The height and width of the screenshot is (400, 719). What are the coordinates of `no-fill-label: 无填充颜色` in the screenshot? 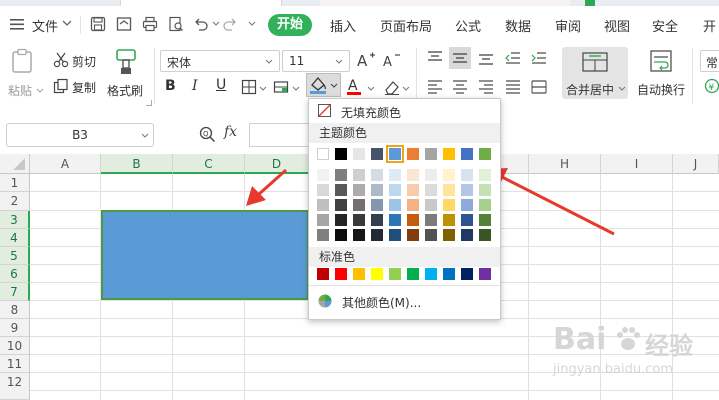 It's located at (371, 113).